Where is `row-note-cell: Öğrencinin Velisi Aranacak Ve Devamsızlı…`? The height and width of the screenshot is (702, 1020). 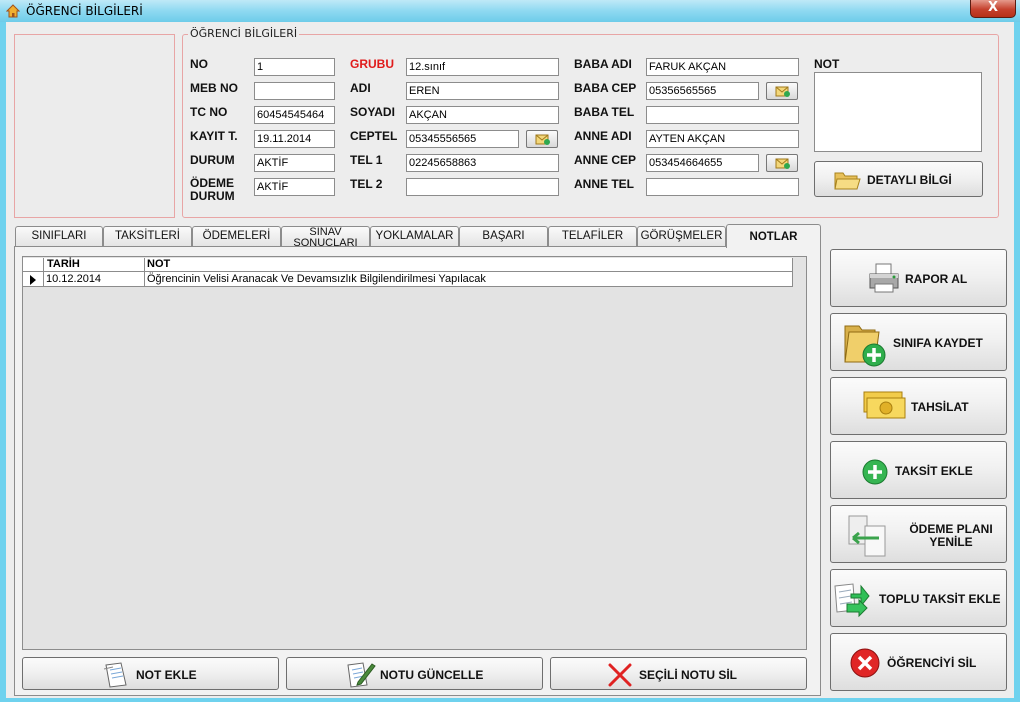 row-note-cell: Öğrencinin Velisi Aranacak Ve Devamsızlı… is located at coordinates (316, 279).